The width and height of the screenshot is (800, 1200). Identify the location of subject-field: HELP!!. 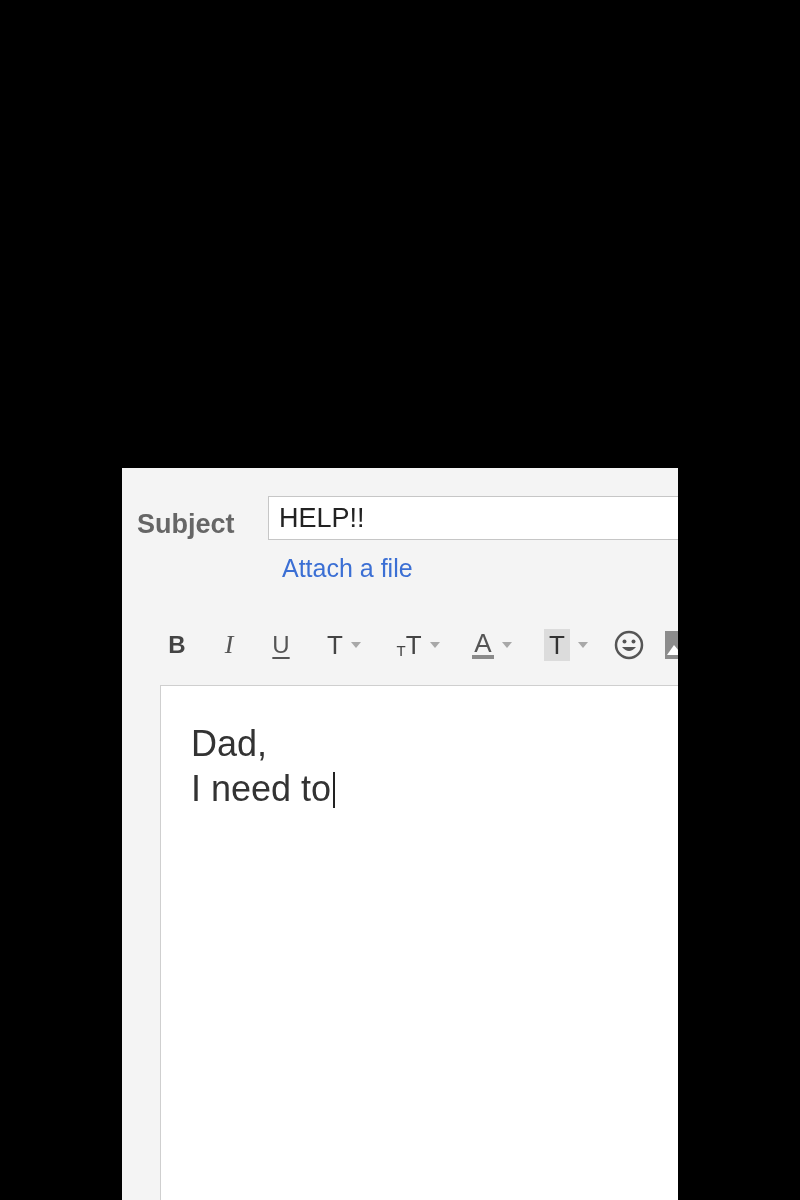
(473, 518).